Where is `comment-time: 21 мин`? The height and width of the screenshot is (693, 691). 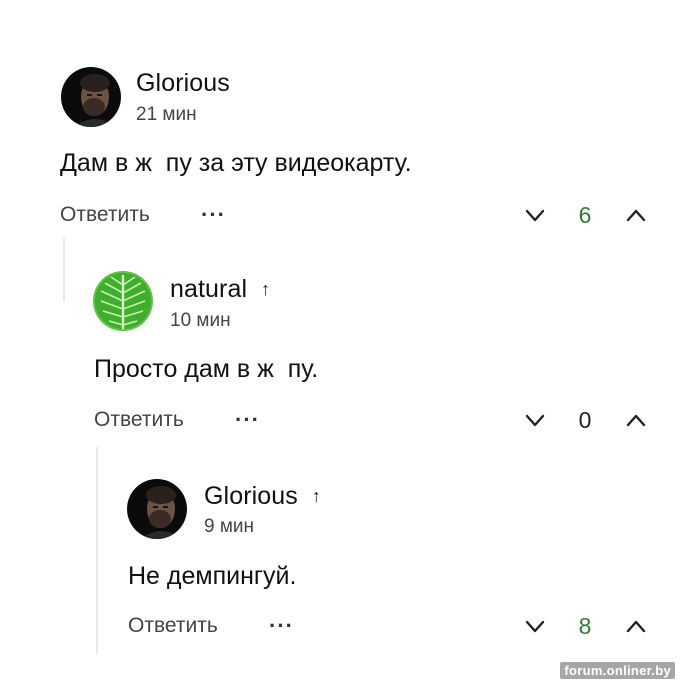 comment-time: 21 мин is located at coordinates (166, 114).